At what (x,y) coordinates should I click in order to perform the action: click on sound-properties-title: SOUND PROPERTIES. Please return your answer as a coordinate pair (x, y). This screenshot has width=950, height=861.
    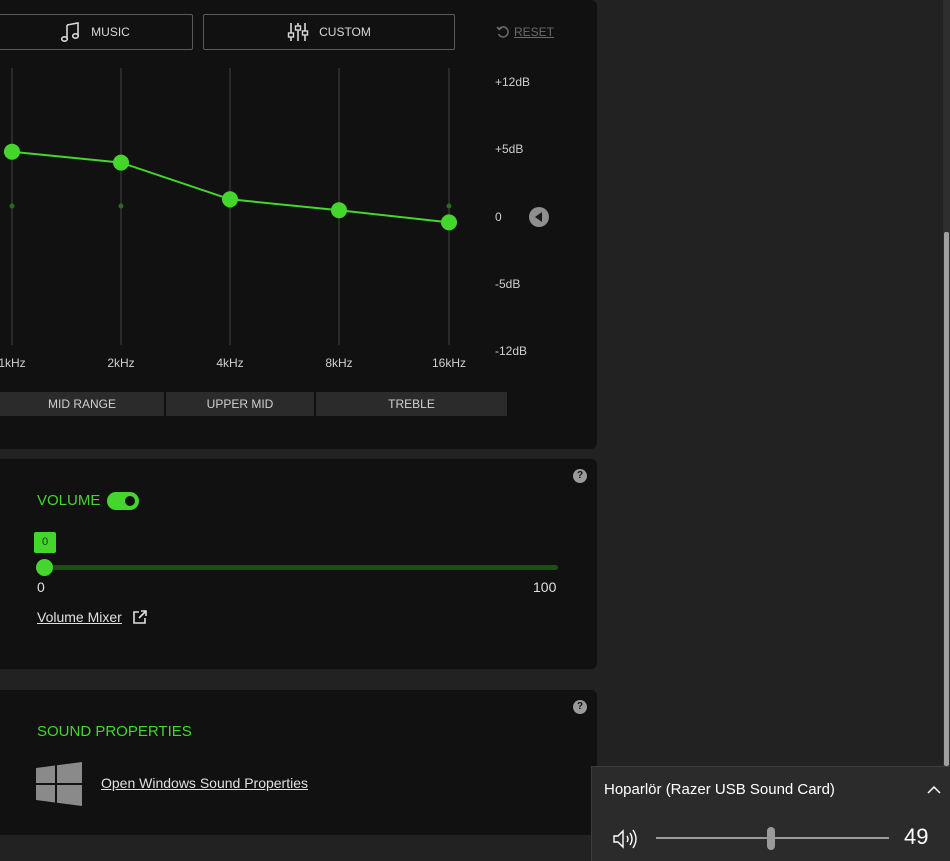
    Looking at the image, I should click on (114, 731).